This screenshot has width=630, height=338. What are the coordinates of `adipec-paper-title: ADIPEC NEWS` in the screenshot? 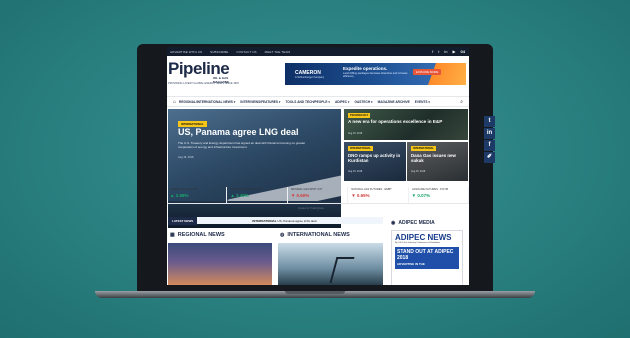 It's located at (423, 237).